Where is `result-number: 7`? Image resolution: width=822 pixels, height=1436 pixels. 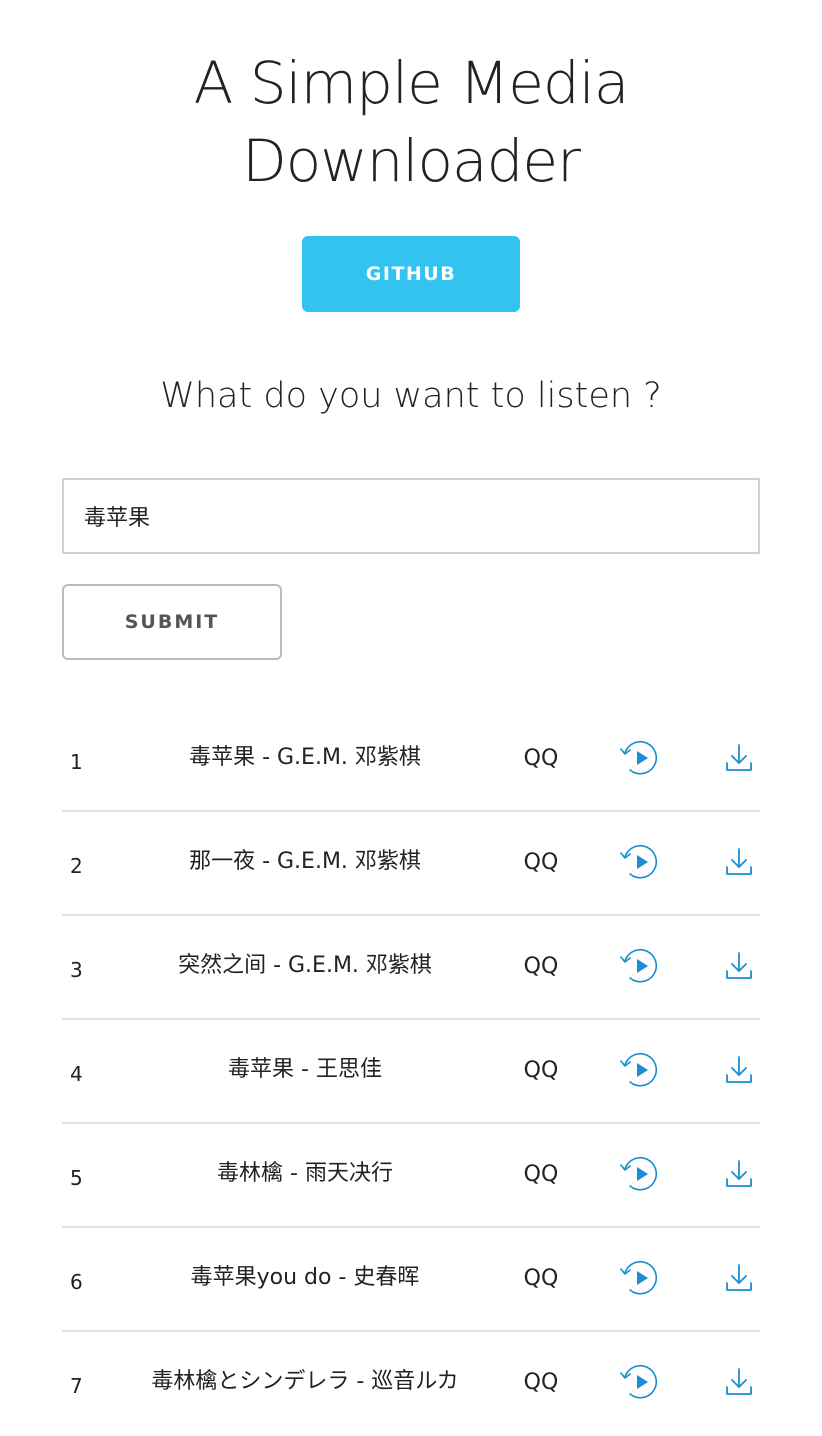
result-number: 7 is located at coordinates (76, 1386).